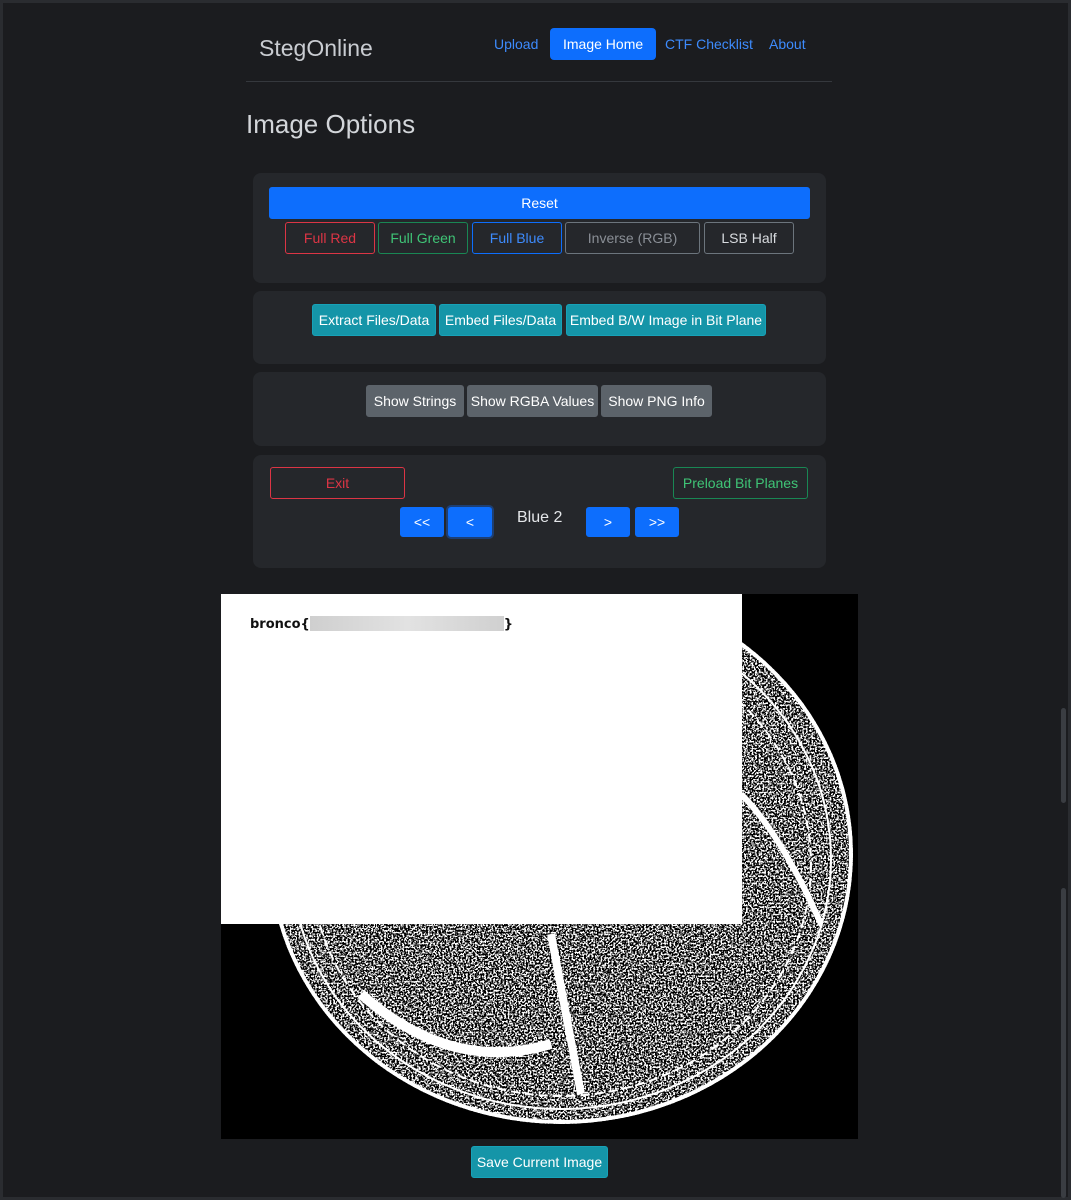 Image resolution: width=1071 pixels, height=1200 pixels. I want to click on last-plane-button: >>, so click(657, 522).